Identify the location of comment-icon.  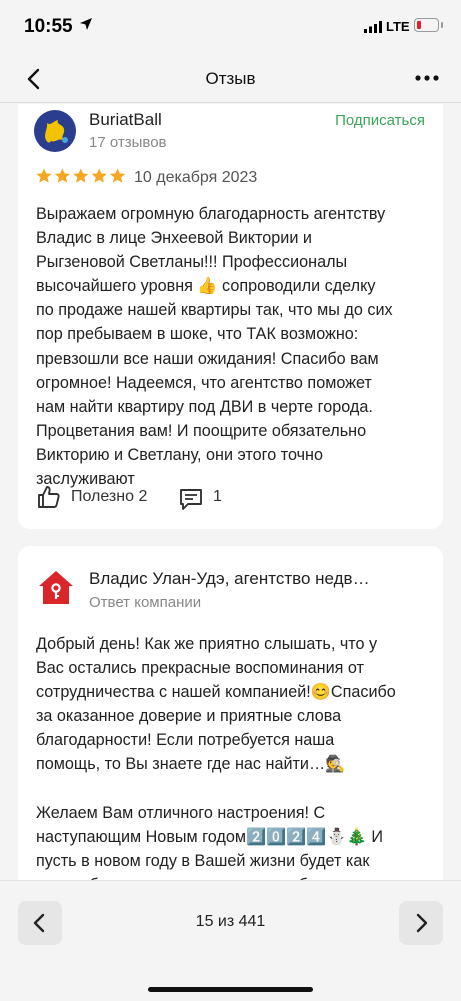
(191, 499).